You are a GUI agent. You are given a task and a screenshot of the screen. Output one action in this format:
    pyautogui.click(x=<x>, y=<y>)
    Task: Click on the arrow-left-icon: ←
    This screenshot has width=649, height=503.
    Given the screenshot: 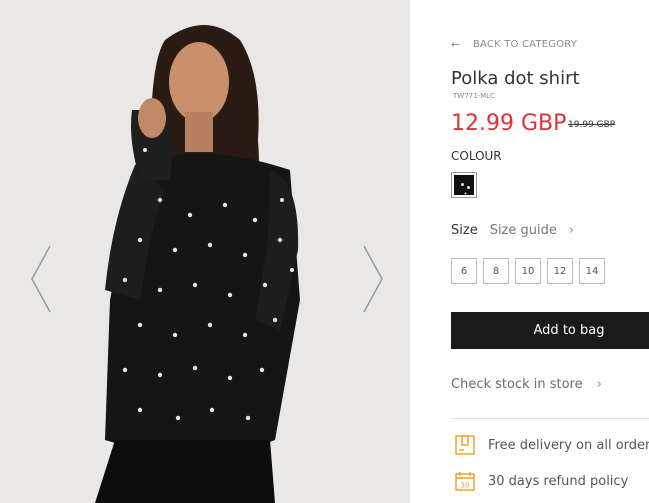 What is the action you would take?
    pyautogui.click(x=456, y=44)
    